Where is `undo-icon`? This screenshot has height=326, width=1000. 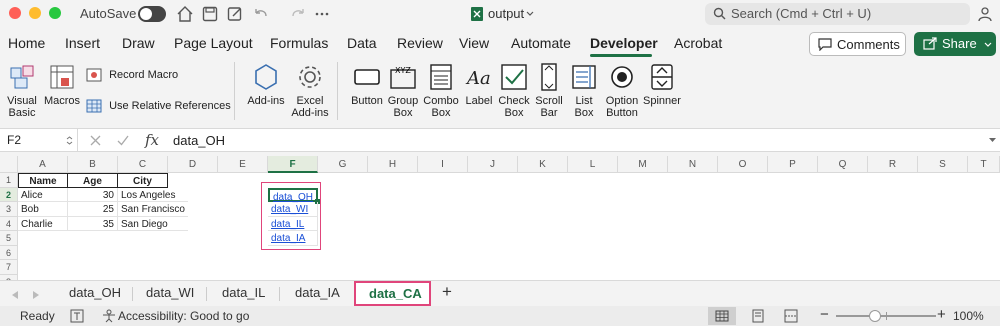 undo-icon is located at coordinates (261, 14).